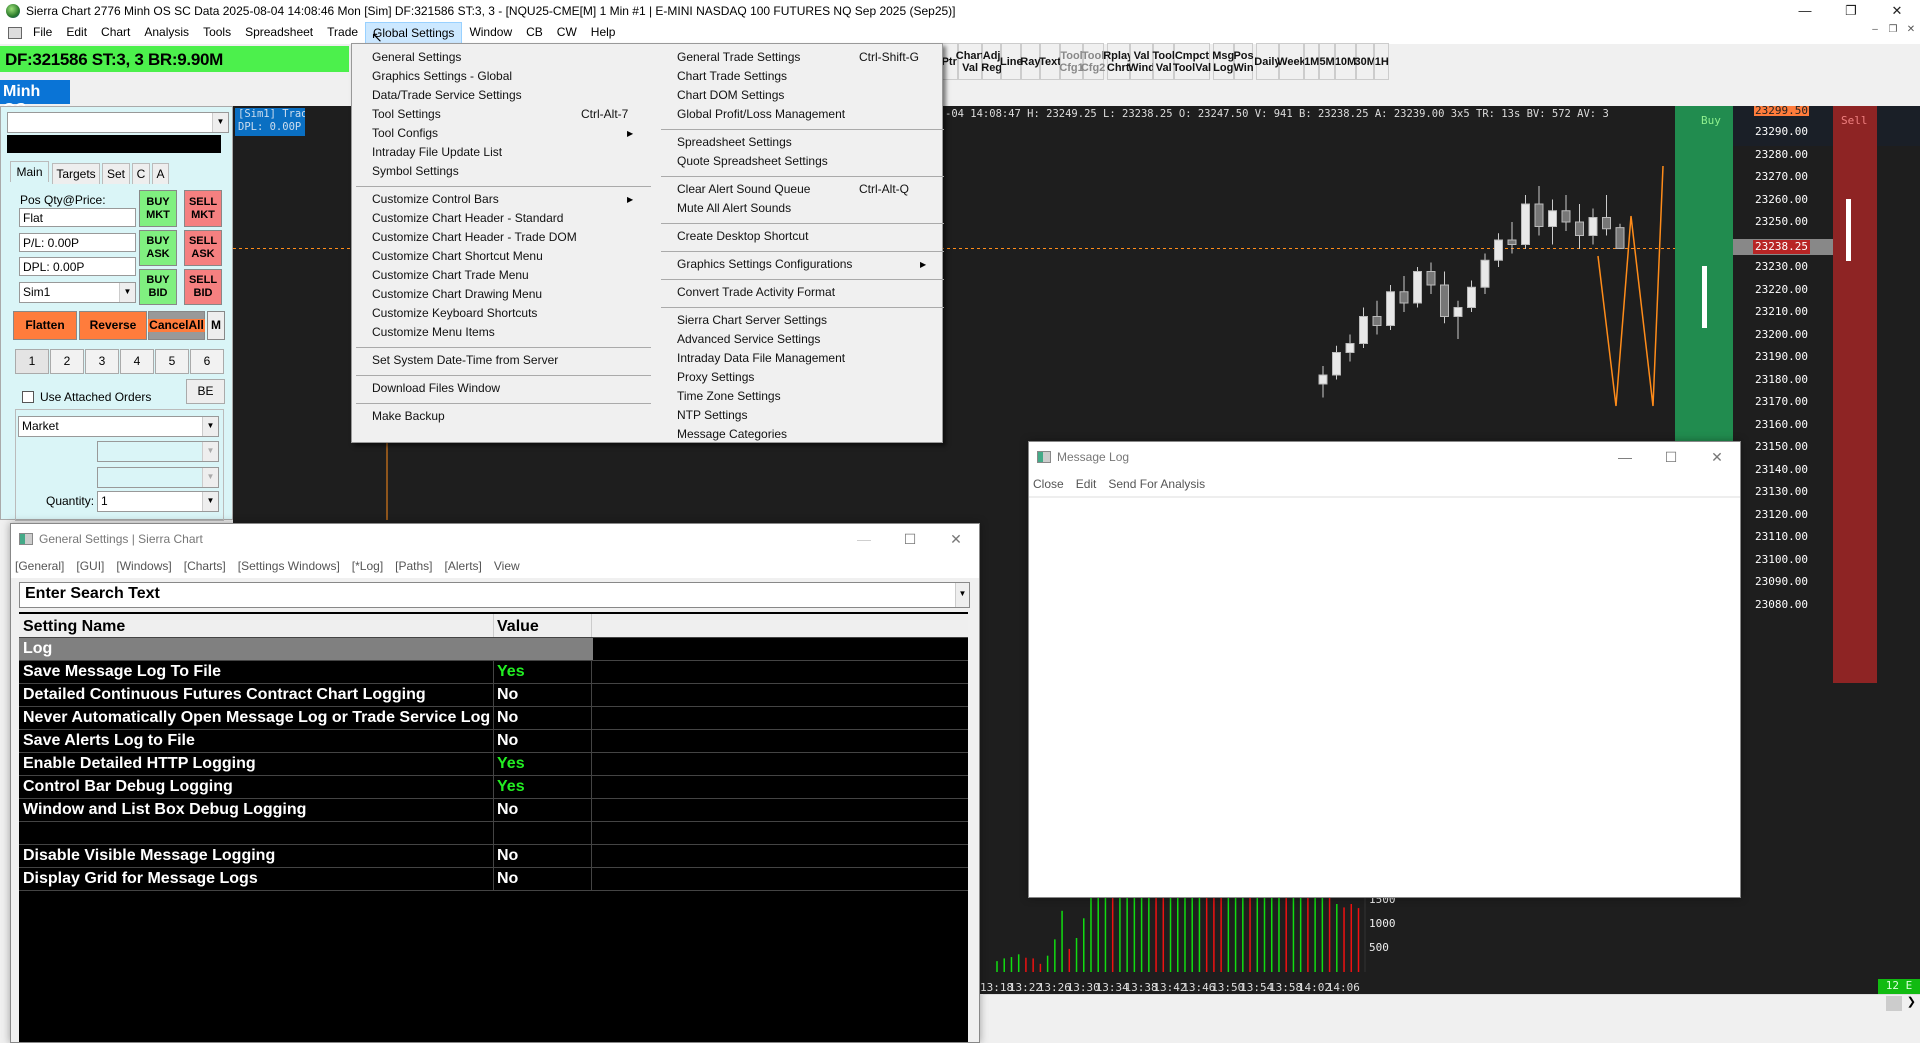  What do you see at coordinates (158, 501) in the screenshot?
I see `quantity-select: 1 ▼` at bounding box center [158, 501].